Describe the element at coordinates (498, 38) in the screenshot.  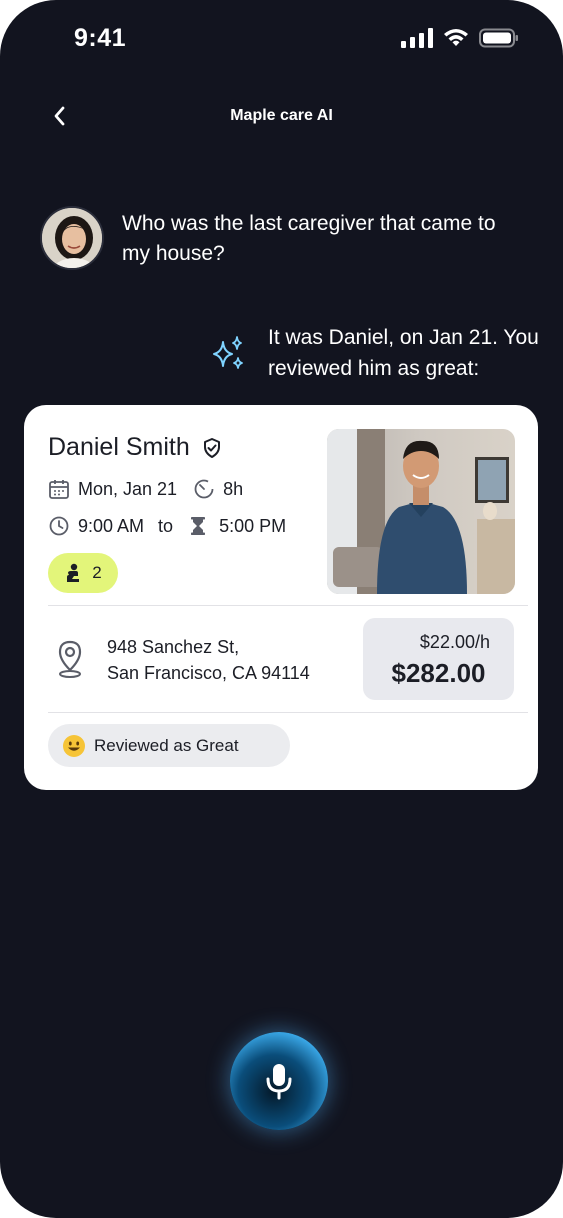
I see `battery-icon` at that location.